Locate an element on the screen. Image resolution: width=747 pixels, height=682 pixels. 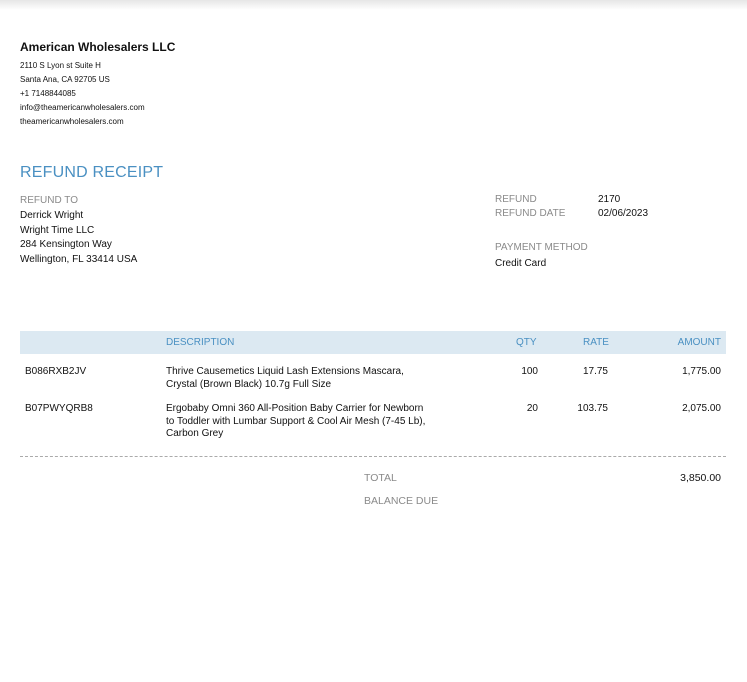
total-value: 3,850.00 is located at coordinates (700, 478).